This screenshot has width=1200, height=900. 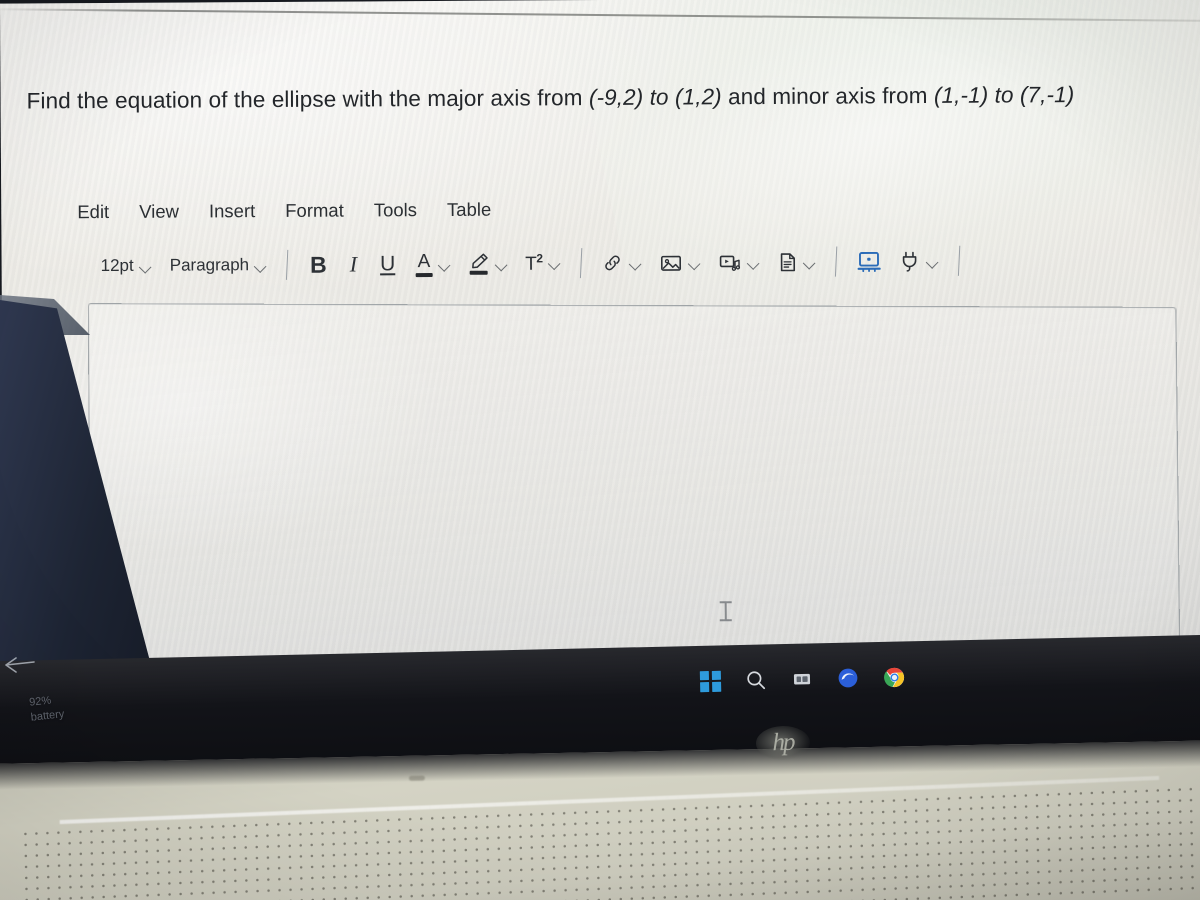 I want to click on bold-label: B, so click(x=318, y=264).